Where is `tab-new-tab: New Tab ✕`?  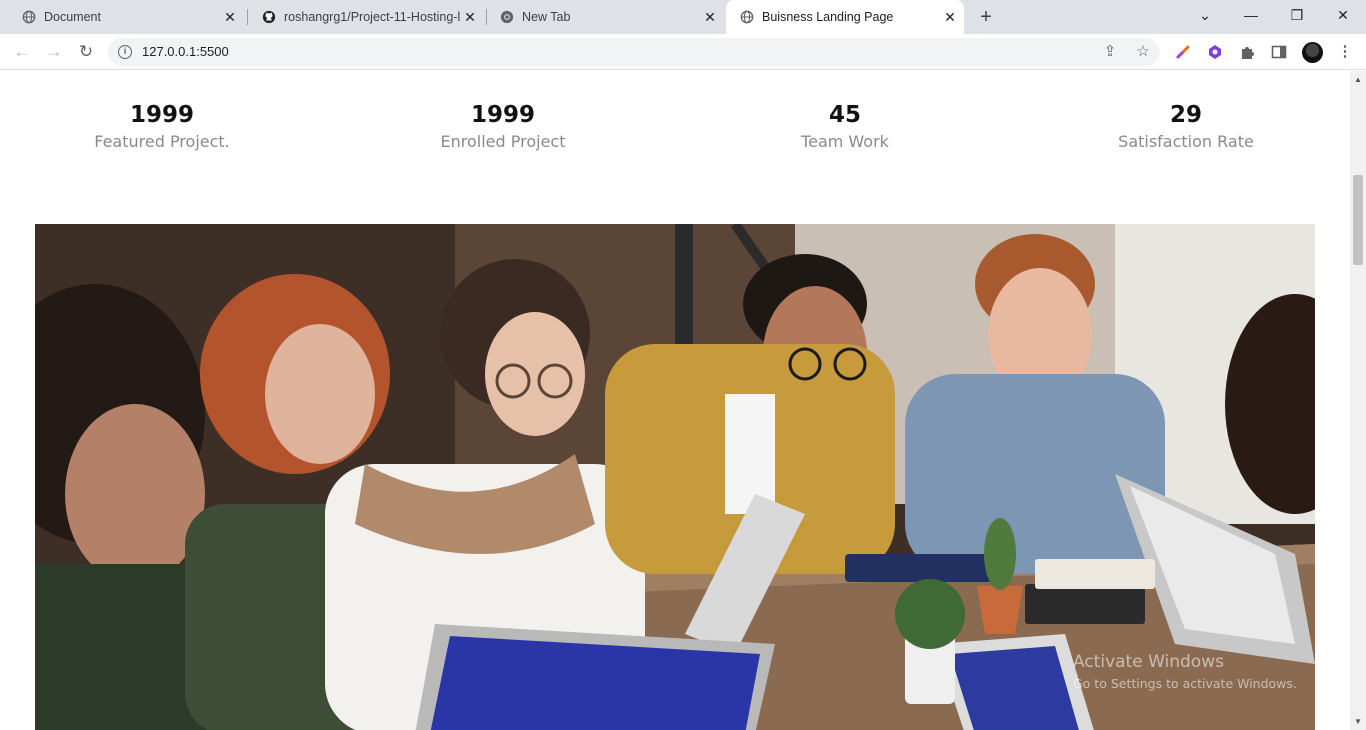
tab-new-tab: New Tab ✕ is located at coordinates (605, 17).